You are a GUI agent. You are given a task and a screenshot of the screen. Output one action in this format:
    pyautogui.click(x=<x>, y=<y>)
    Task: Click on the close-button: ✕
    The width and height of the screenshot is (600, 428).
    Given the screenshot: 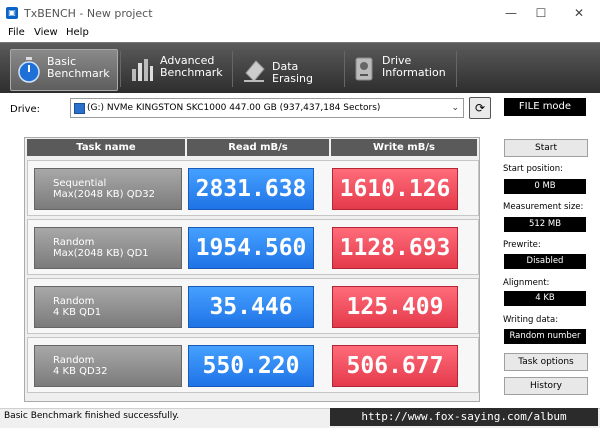 What is the action you would take?
    pyautogui.click(x=579, y=13)
    